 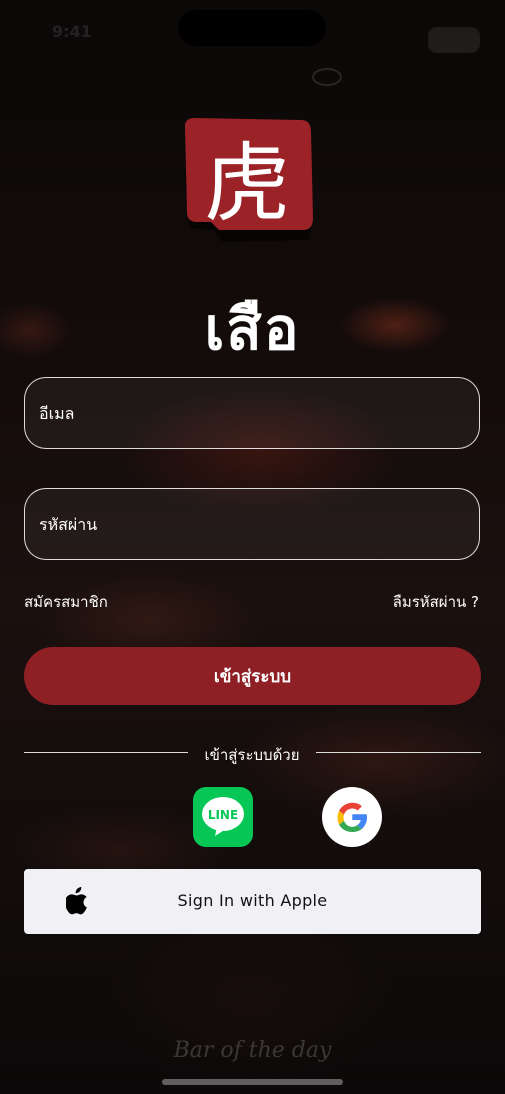 I want to click on home-indicator, so click(x=252, y=1082).